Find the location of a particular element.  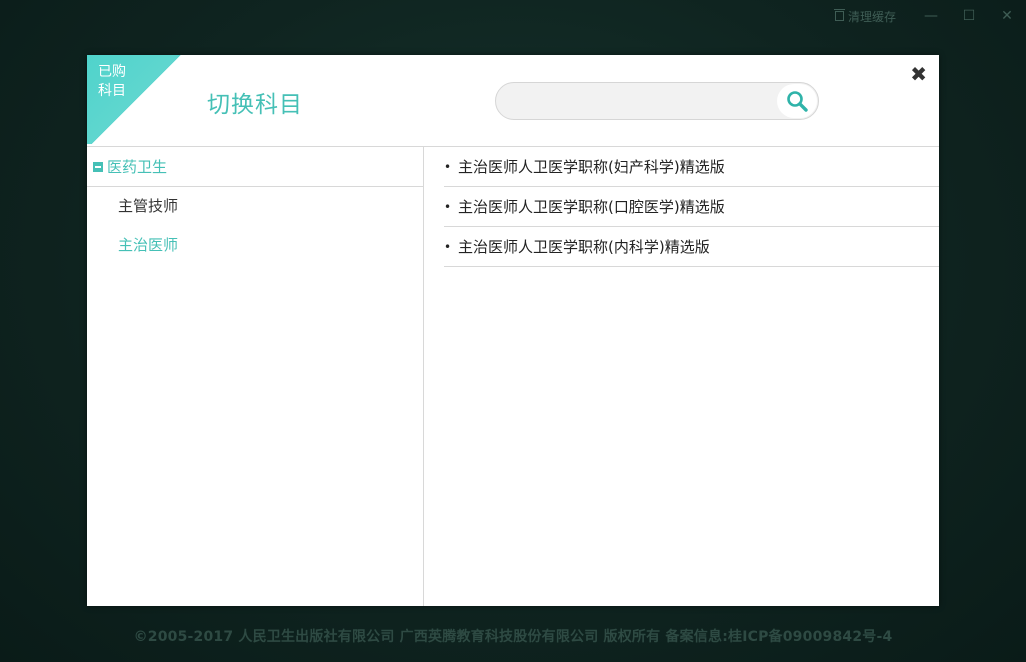

purchased-corner-ribbon: 已购 科目 is located at coordinates (136, 99).